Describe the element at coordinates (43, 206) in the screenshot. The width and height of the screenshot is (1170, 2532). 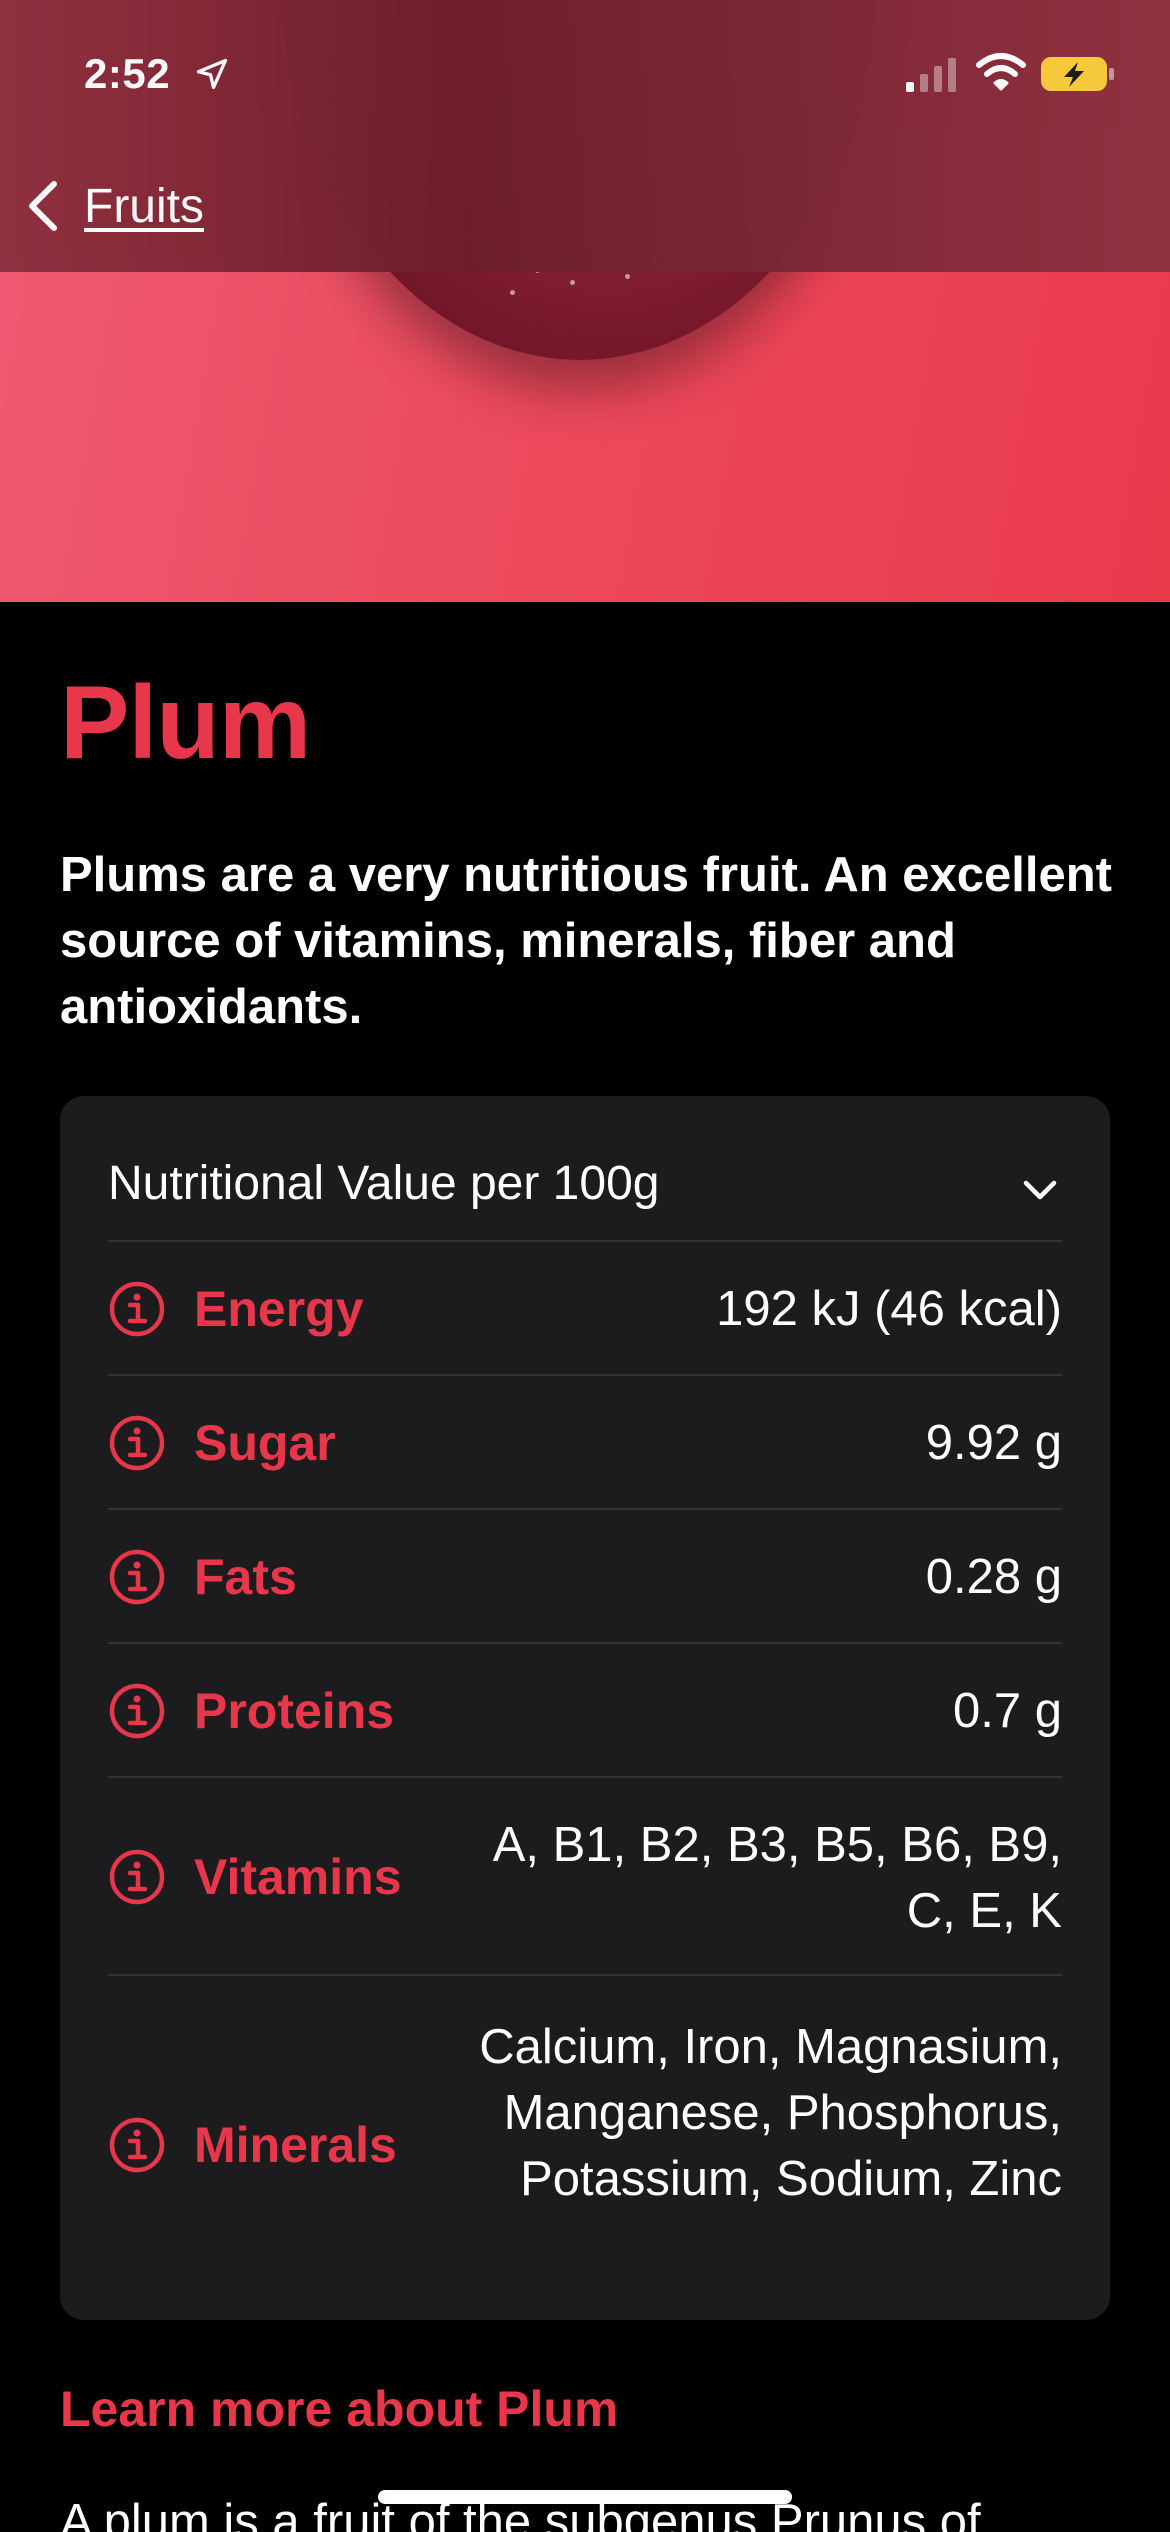
I see `chevron-left-icon` at that location.